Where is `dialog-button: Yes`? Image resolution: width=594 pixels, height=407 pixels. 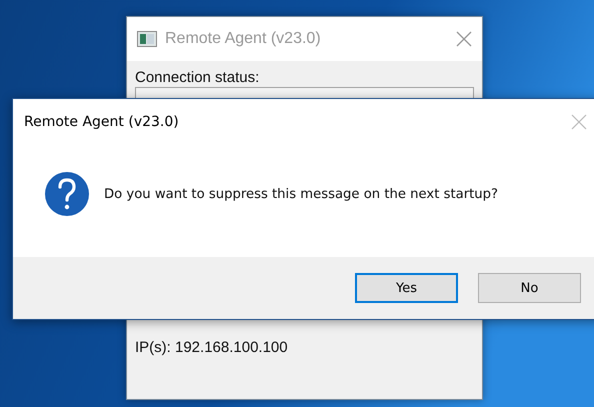
dialog-button: Yes is located at coordinates (406, 288).